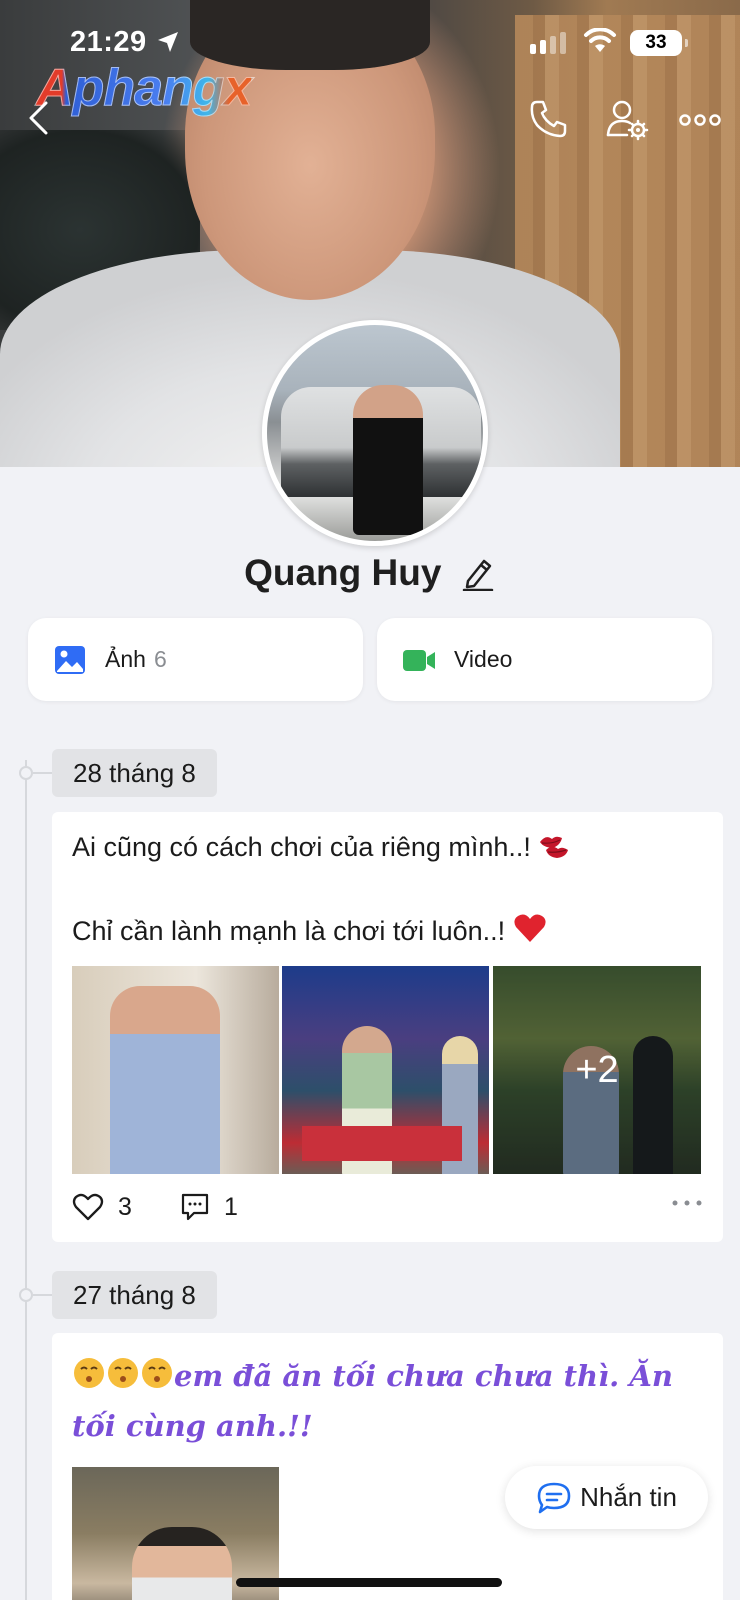 Image resolution: width=740 pixels, height=1600 pixels. I want to click on timeline-line, so click(26, 1180).